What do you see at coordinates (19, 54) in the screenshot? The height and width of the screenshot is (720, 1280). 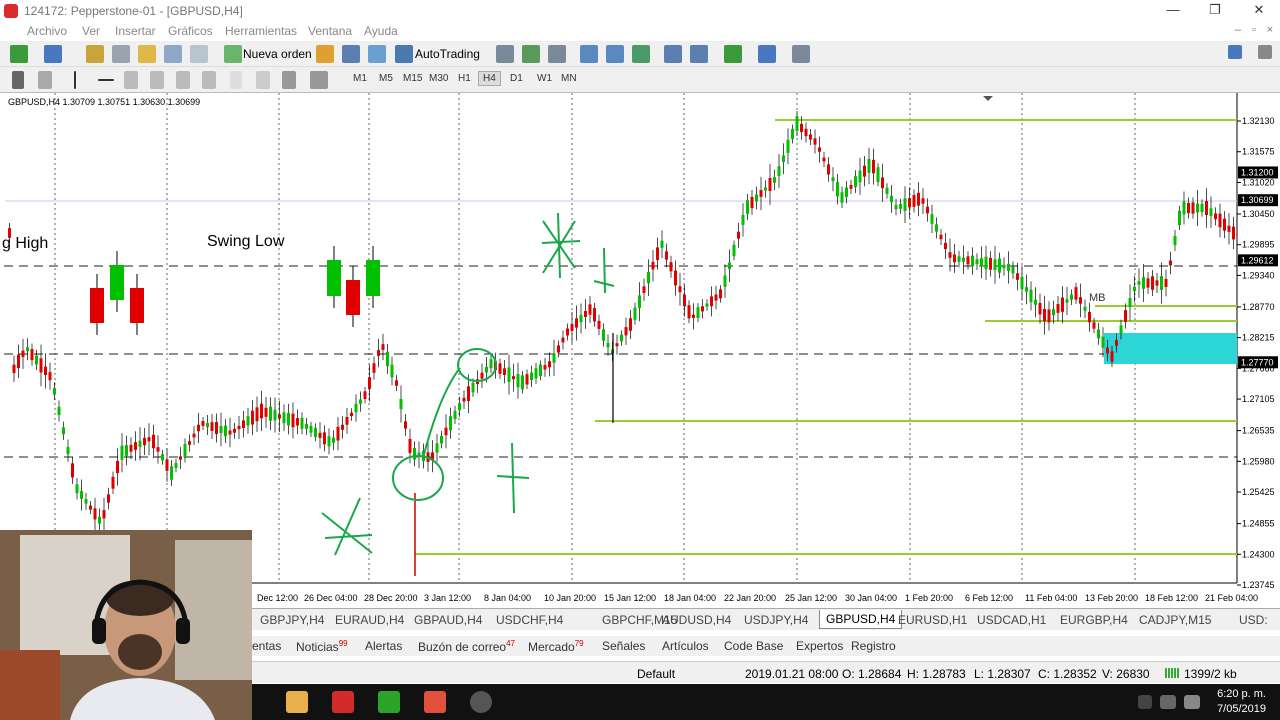 I see `new-chart-icon` at bounding box center [19, 54].